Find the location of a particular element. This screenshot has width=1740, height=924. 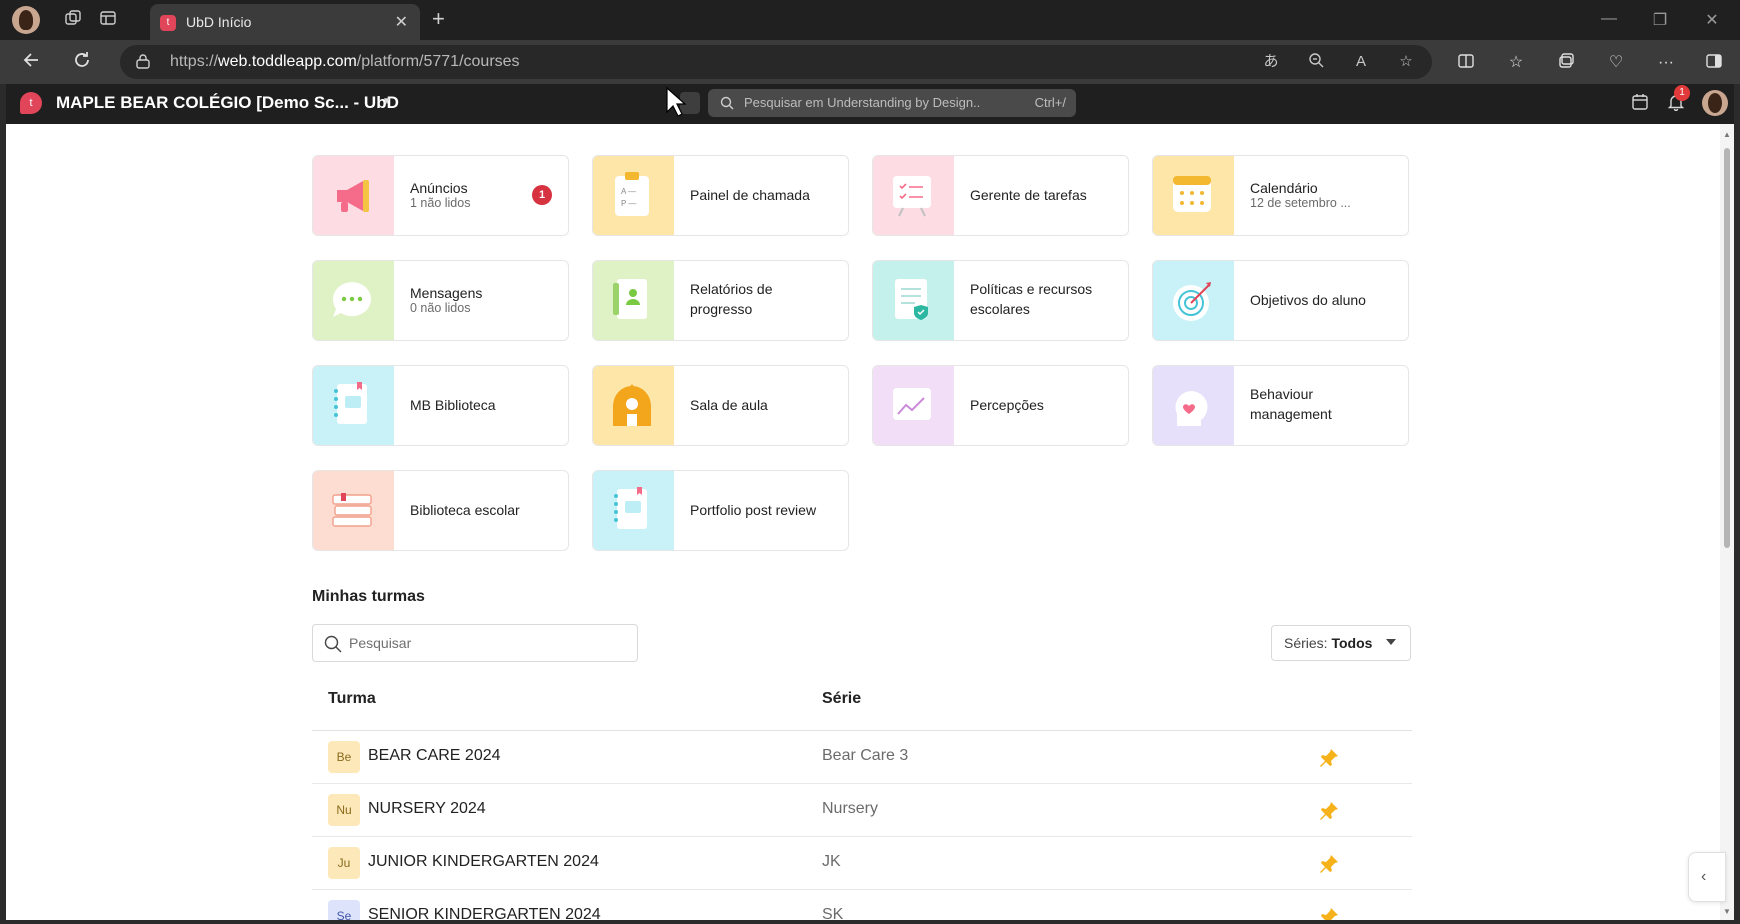

card-politicas-e-recursos: Políticas e recursos escolares is located at coordinates (1000, 300).